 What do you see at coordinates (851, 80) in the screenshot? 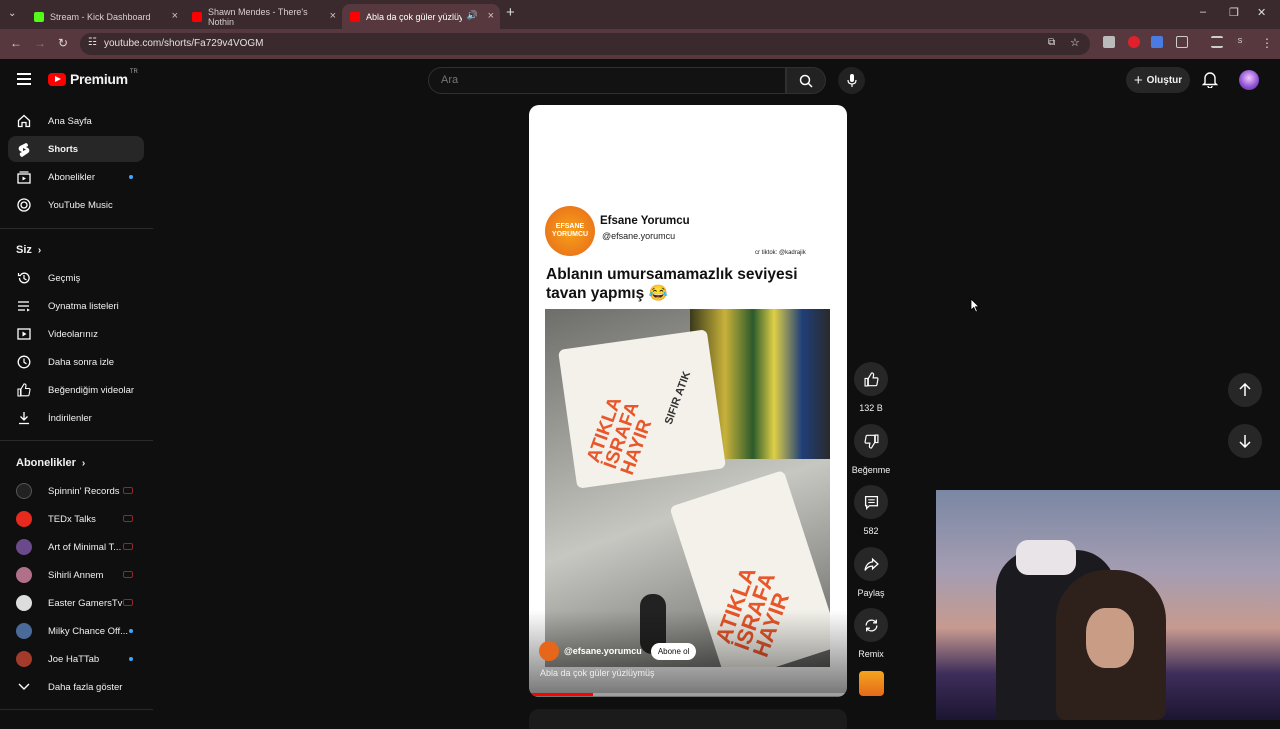
I see `voice-search-button` at bounding box center [851, 80].